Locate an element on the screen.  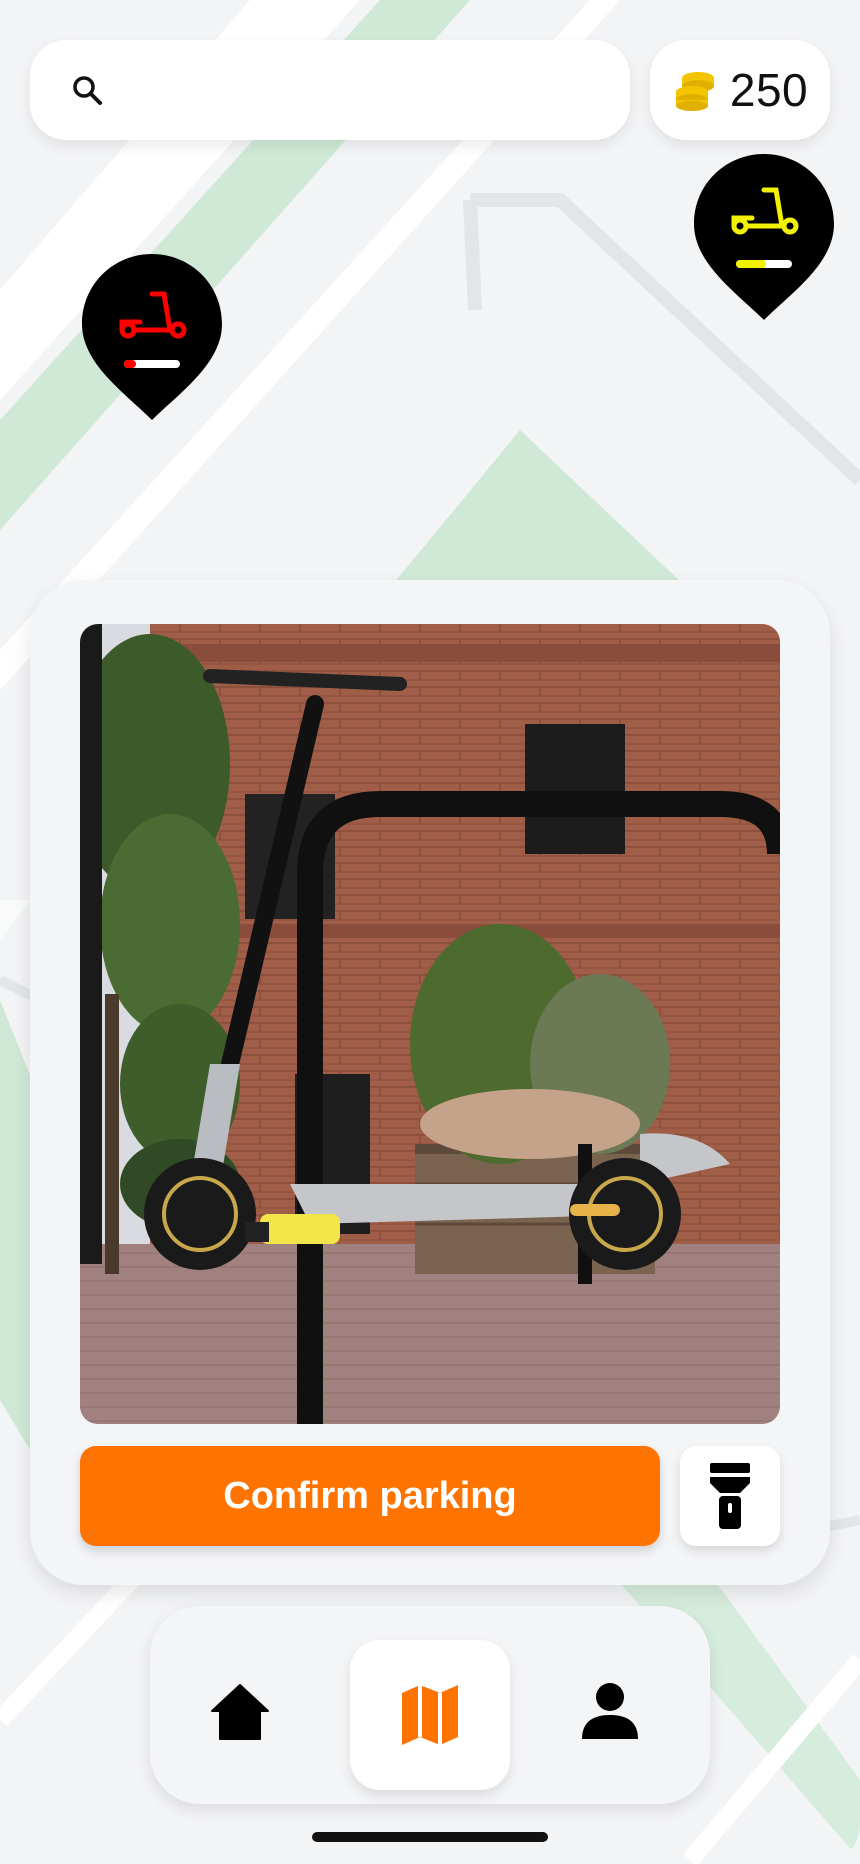
home-icon is located at coordinates (240, 1712).